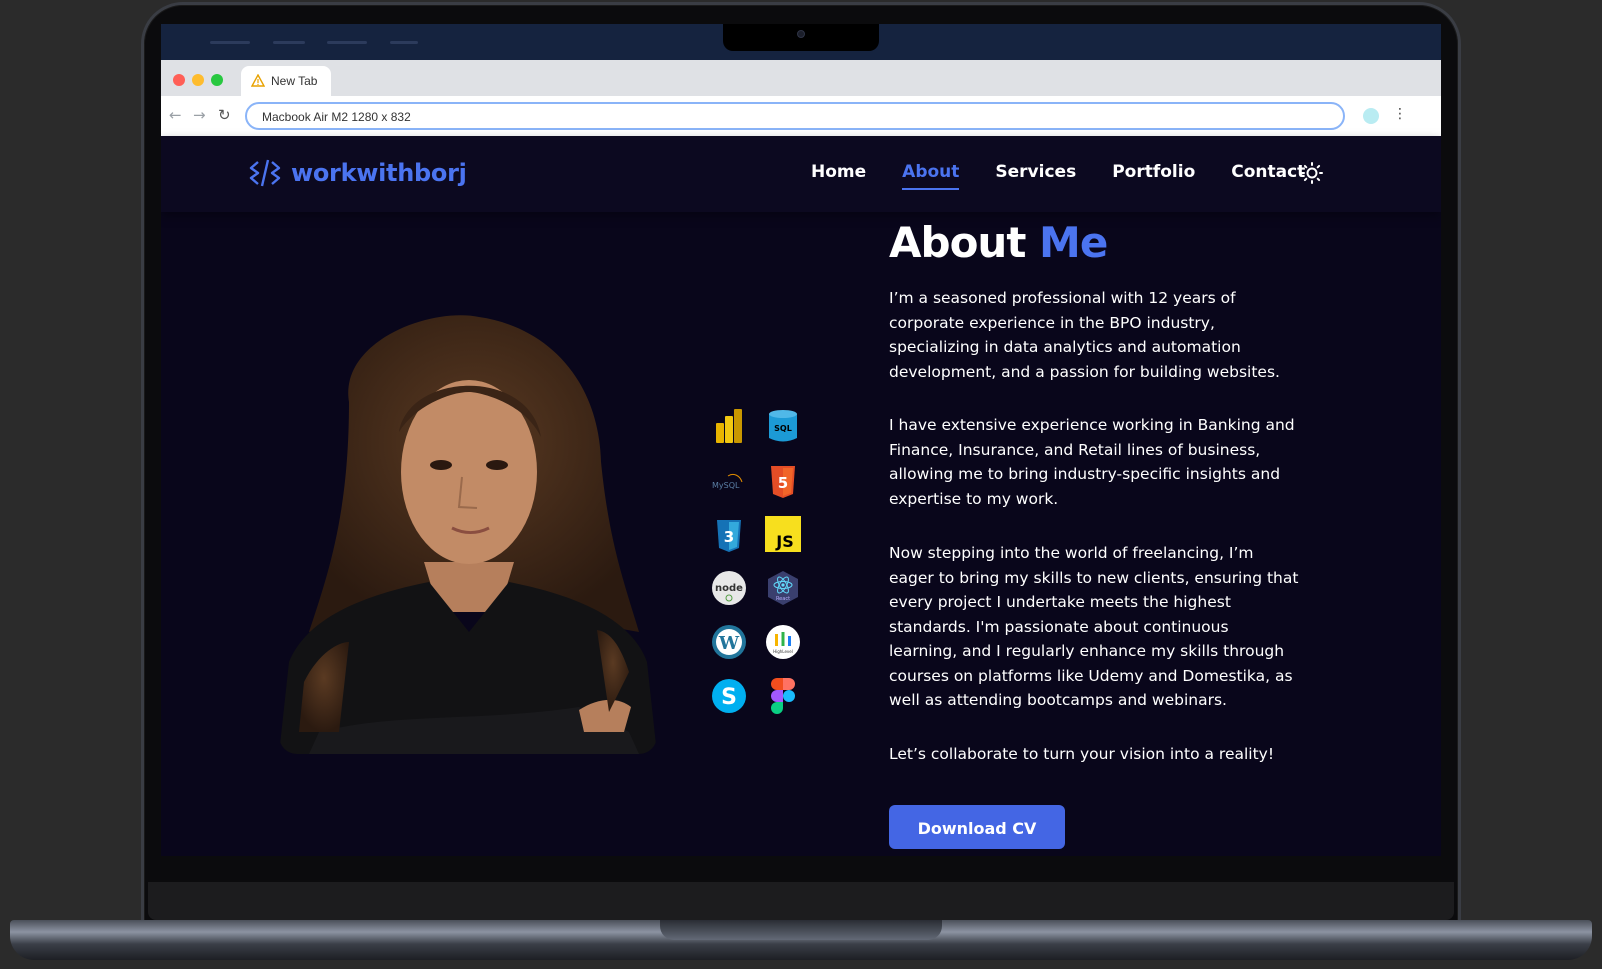  Describe the element at coordinates (1035, 176) in the screenshot. I see `nav-services: Services` at that location.